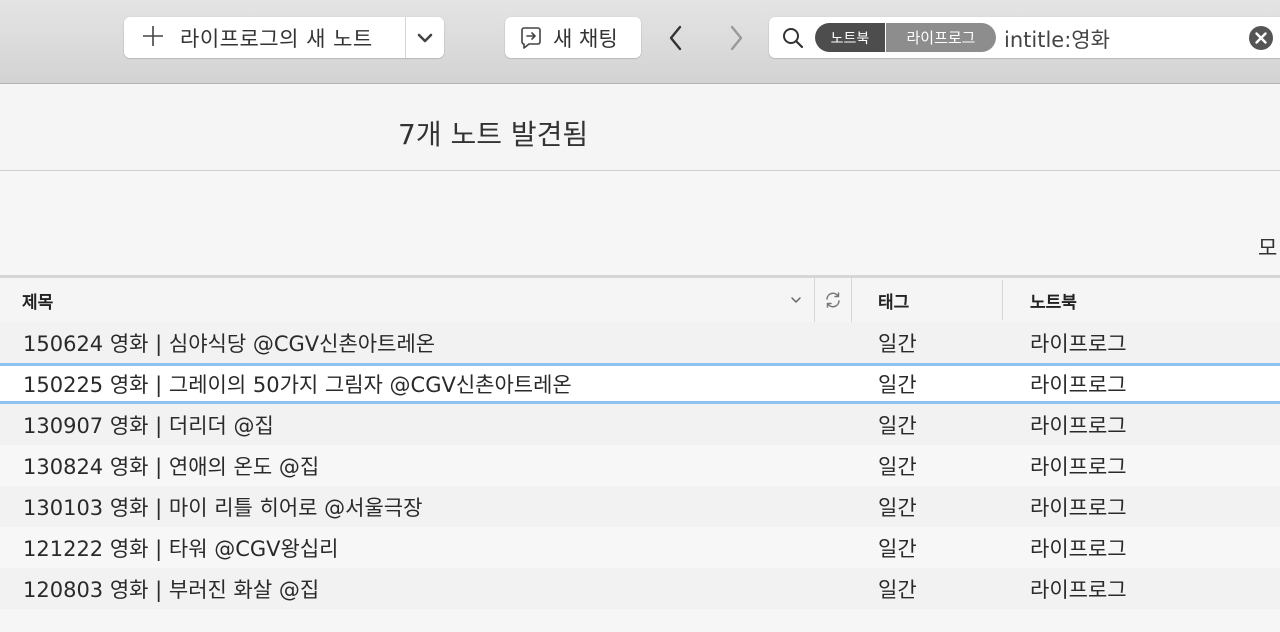 The height and width of the screenshot is (632, 1280). Describe the element at coordinates (640, 127) in the screenshot. I see `results-header-bar` at that location.